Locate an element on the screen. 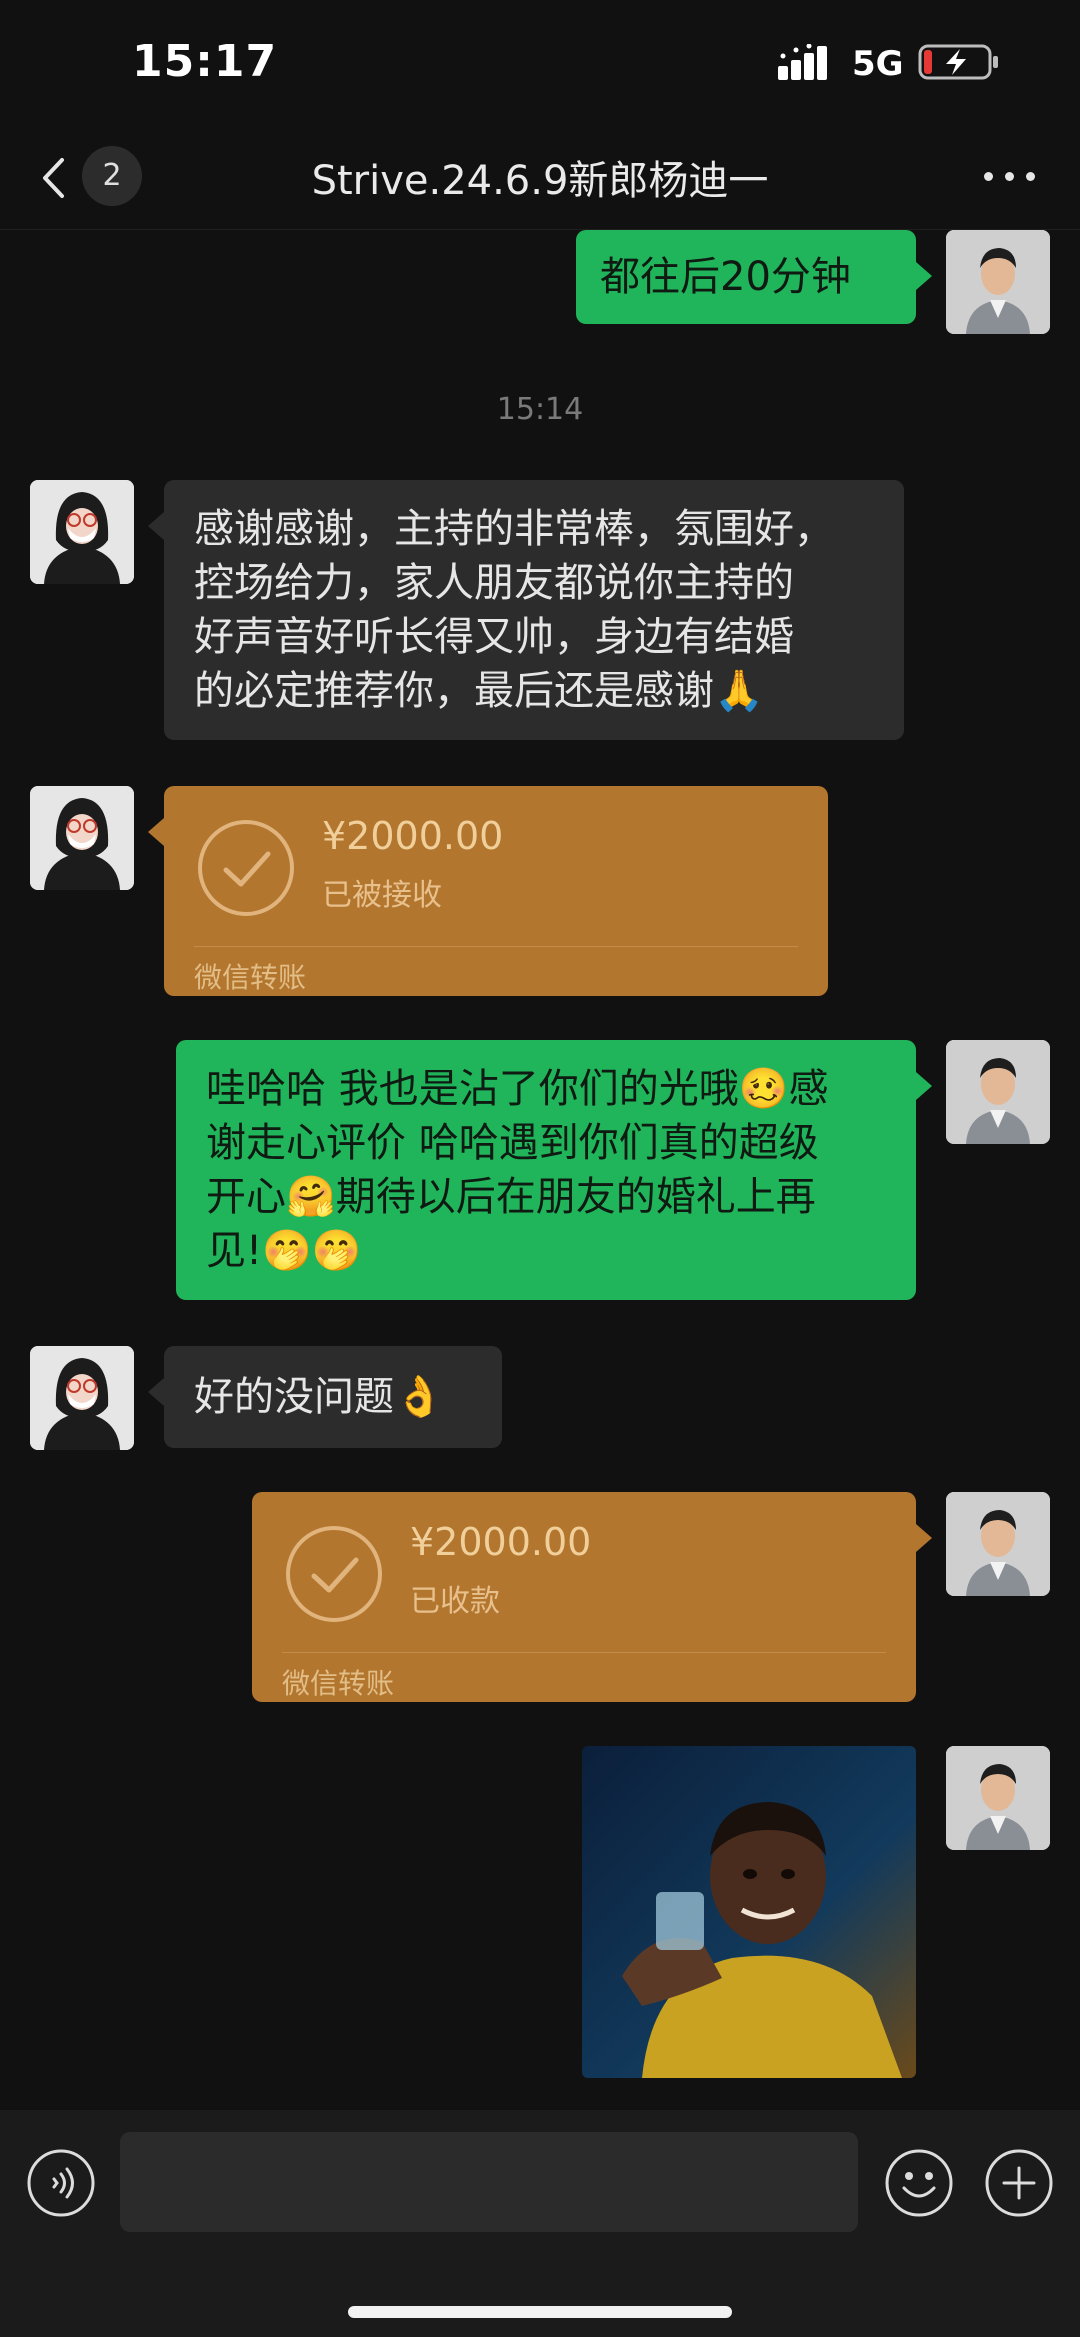 This screenshot has width=1080, height=2337. unread-count-badge: 2 is located at coordinates (112, 176).